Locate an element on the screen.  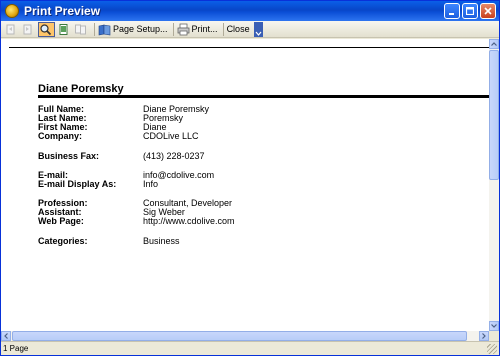
contact-name-heading: Diane Poremsky is located at coordinates (81, 89).